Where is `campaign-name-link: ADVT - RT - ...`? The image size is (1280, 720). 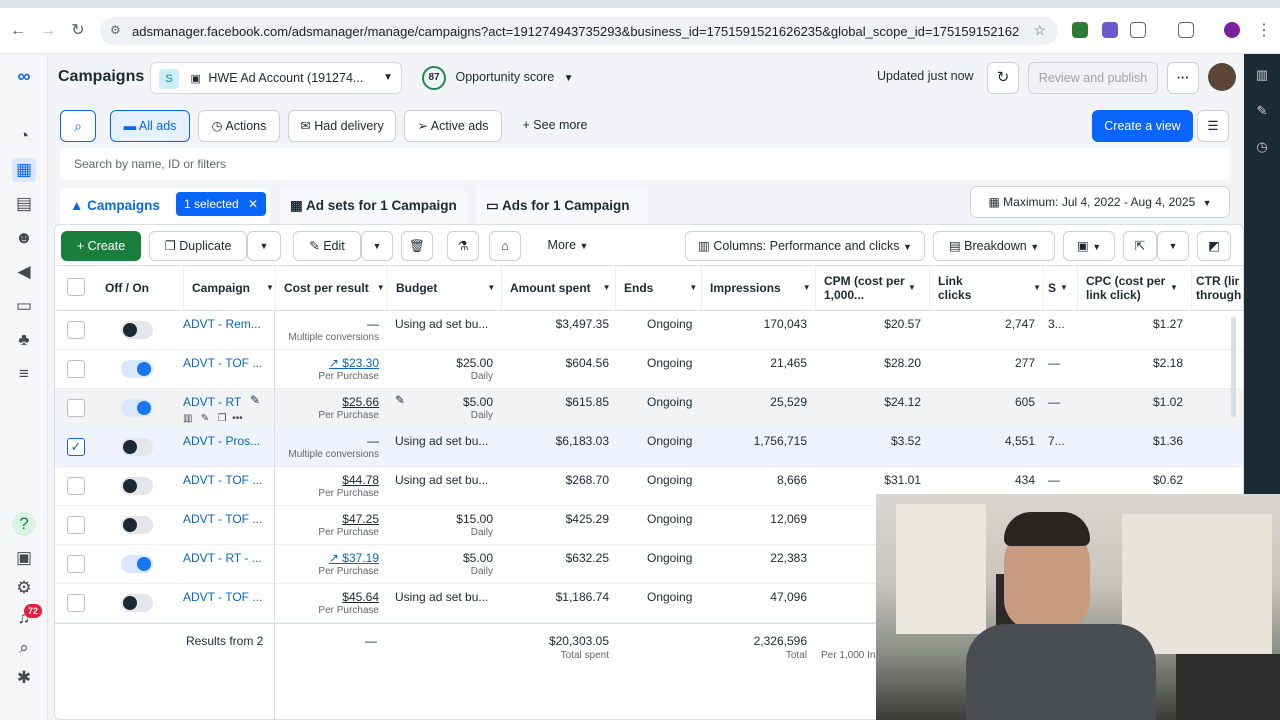
campaign-name-link: ADVT - RT - ... is located at coordinates (222, 558).